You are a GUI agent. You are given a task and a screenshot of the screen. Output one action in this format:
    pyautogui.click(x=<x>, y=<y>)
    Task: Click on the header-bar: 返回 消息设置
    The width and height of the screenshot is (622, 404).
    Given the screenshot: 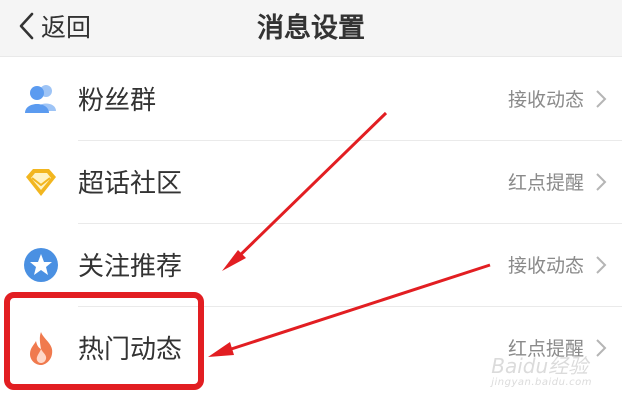 What is the action you would take?
    pyautogui.click(x=311, y=28)
    